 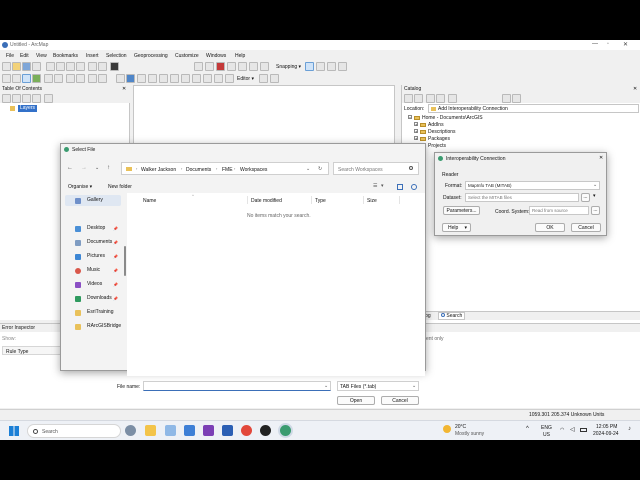 I want to click on tray-chevron-icon: ^, so click(x=527, y=429).